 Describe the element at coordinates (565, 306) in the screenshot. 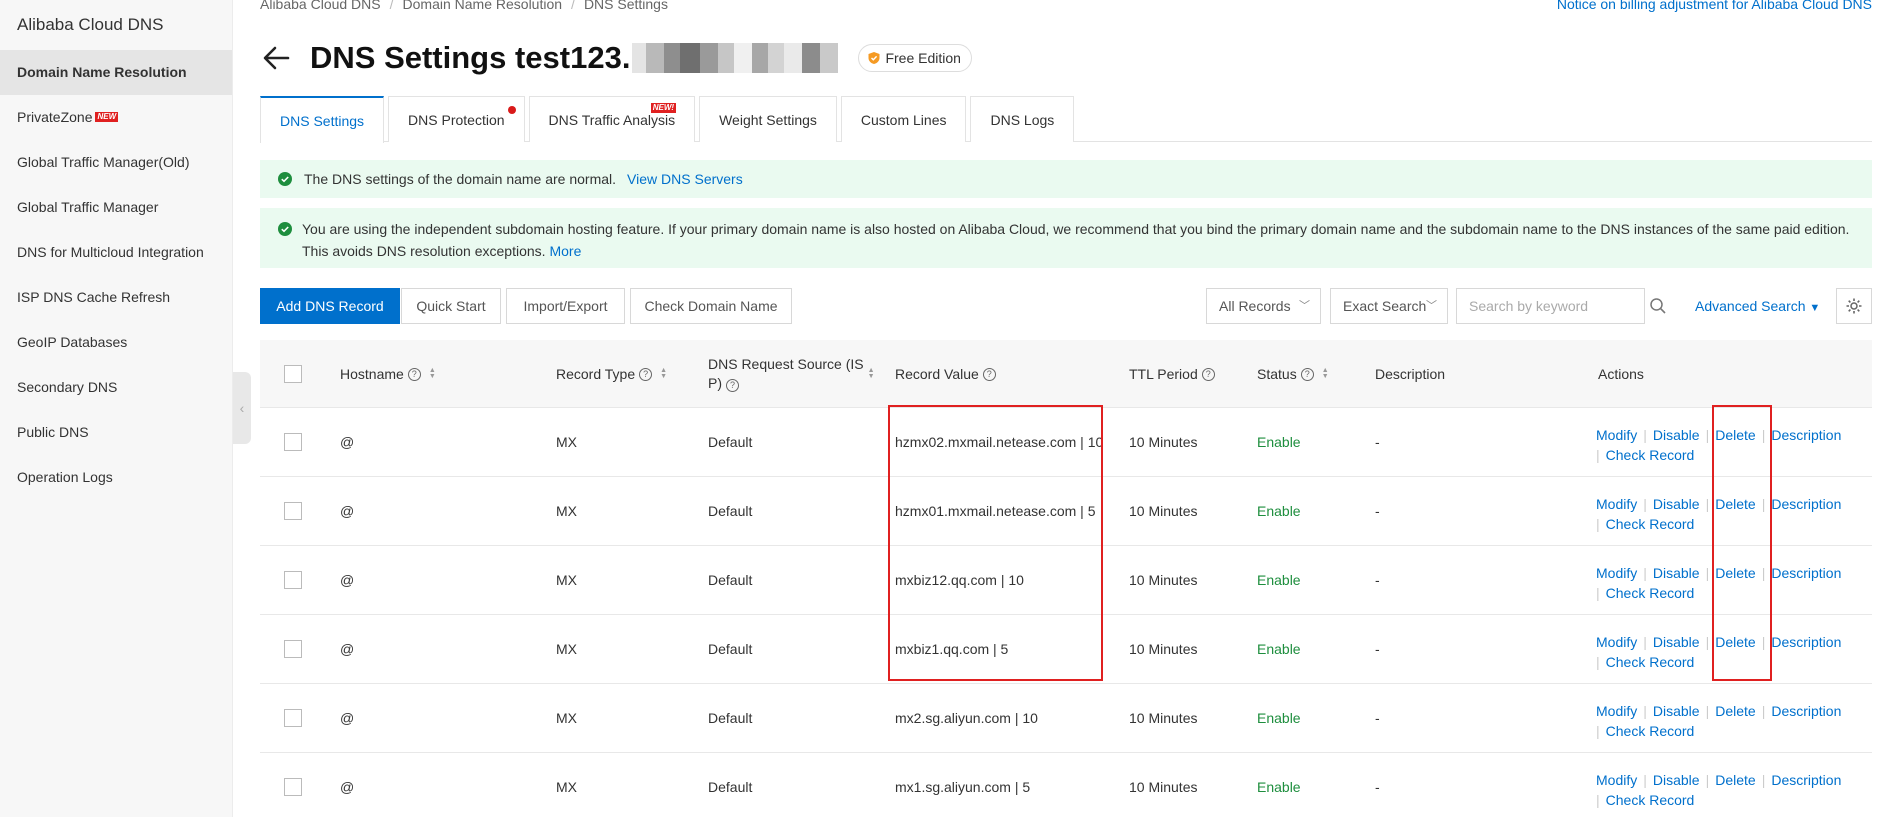

I see `import-export-button: Import/Export` at that location.